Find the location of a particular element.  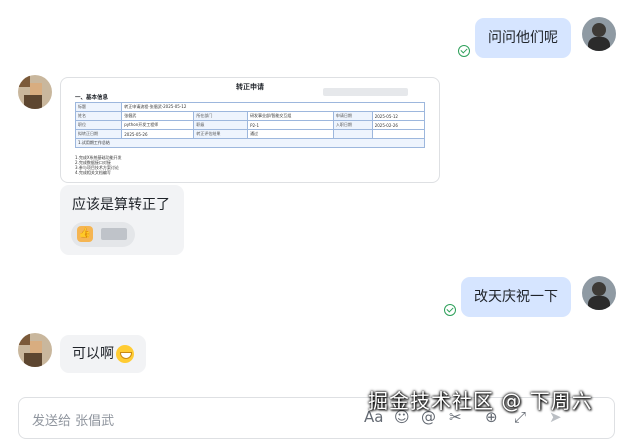

message-text: 改天庆祝一下 is located at coordinates (516, 297).